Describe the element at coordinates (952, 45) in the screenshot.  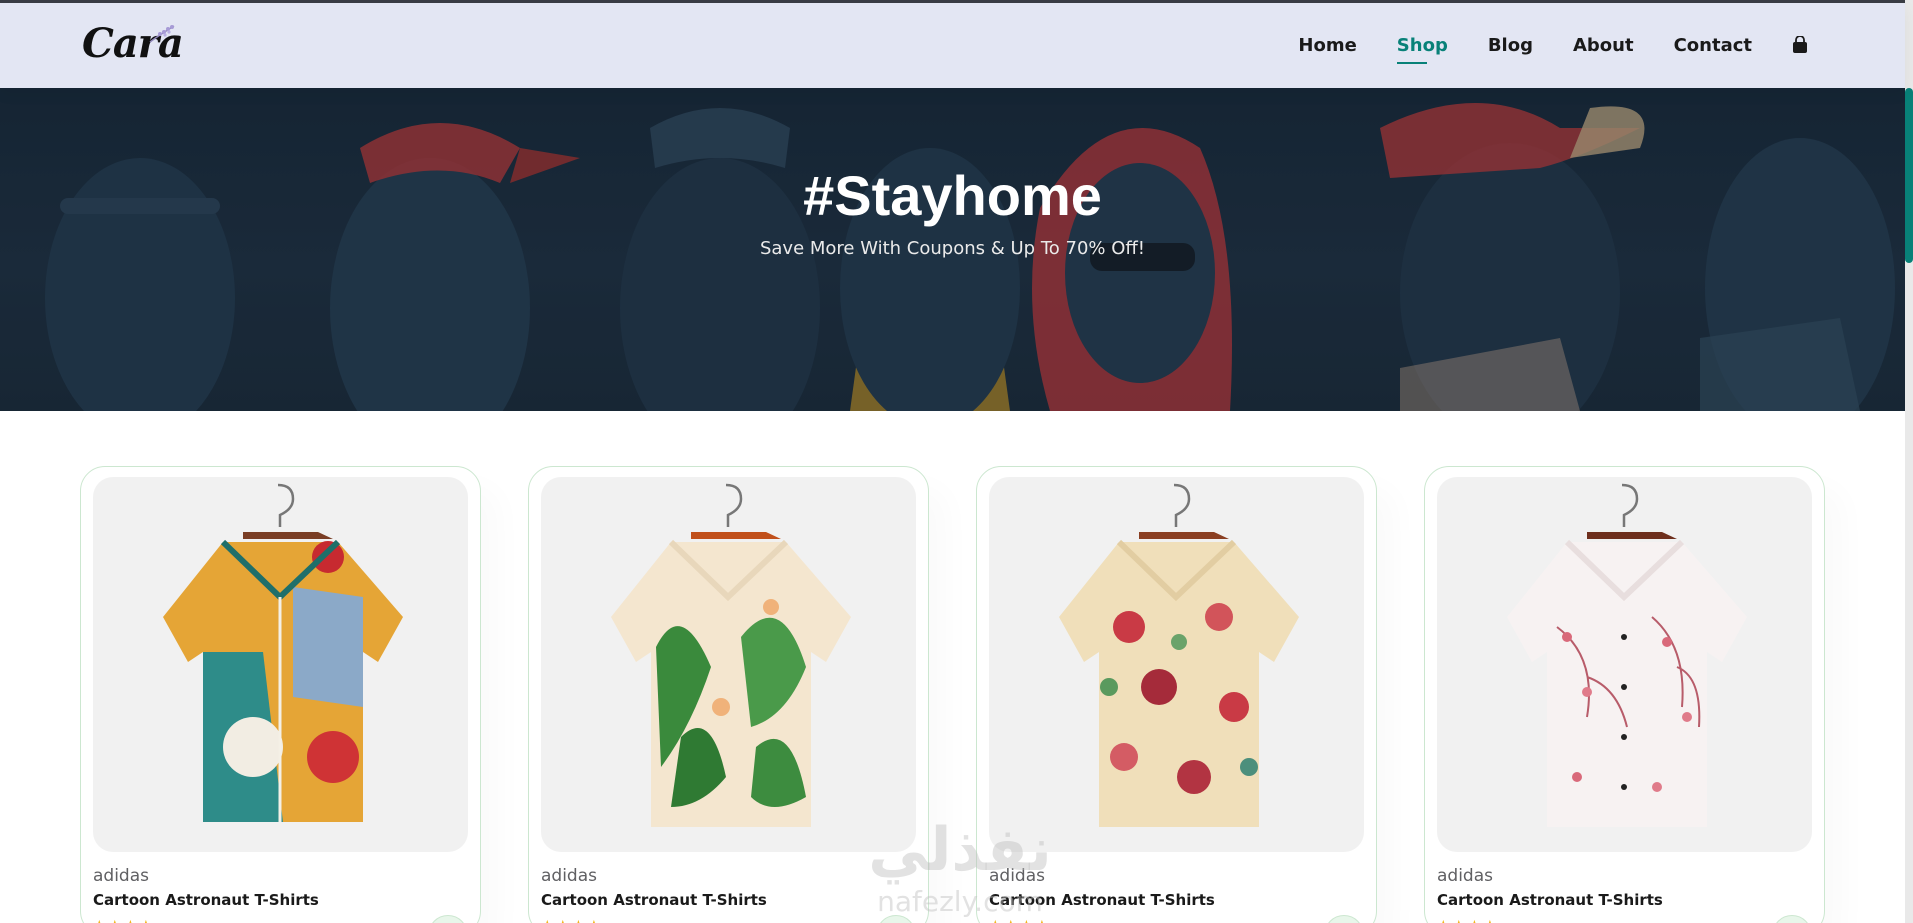
I see `site-header: Cara Home Shop Blog About Contact` at that location.